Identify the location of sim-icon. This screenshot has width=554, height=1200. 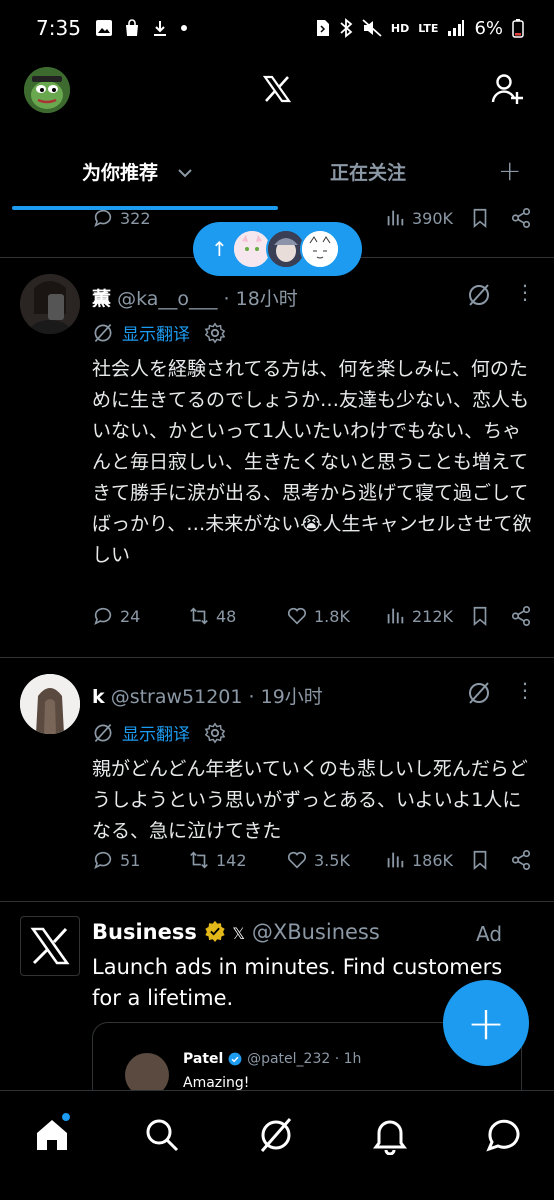
(322, 28).